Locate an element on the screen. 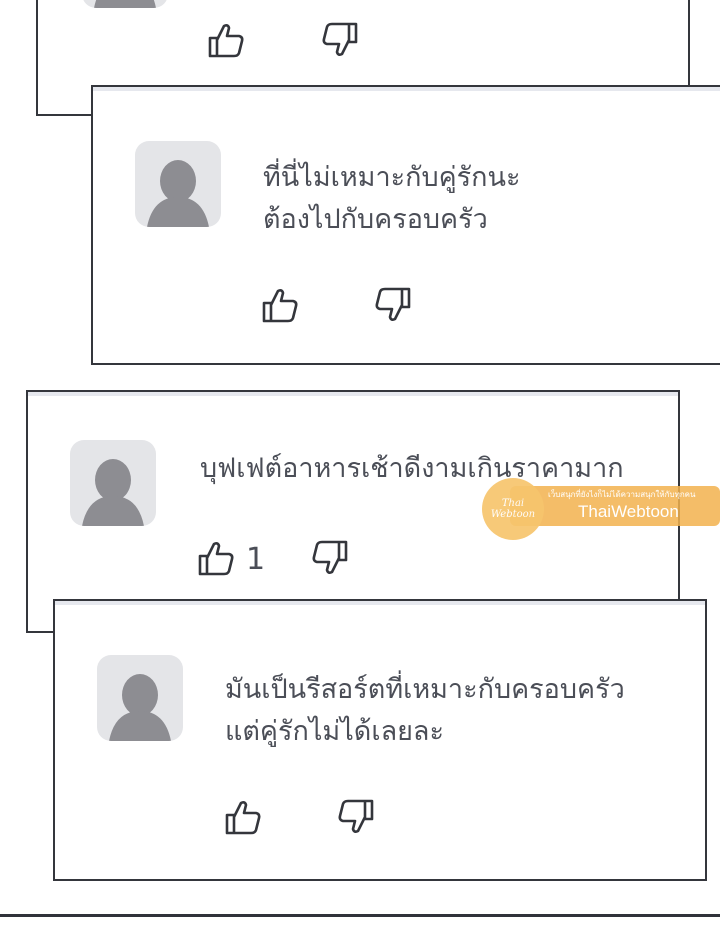  bottom-divider is located at coordinates (360, 915).